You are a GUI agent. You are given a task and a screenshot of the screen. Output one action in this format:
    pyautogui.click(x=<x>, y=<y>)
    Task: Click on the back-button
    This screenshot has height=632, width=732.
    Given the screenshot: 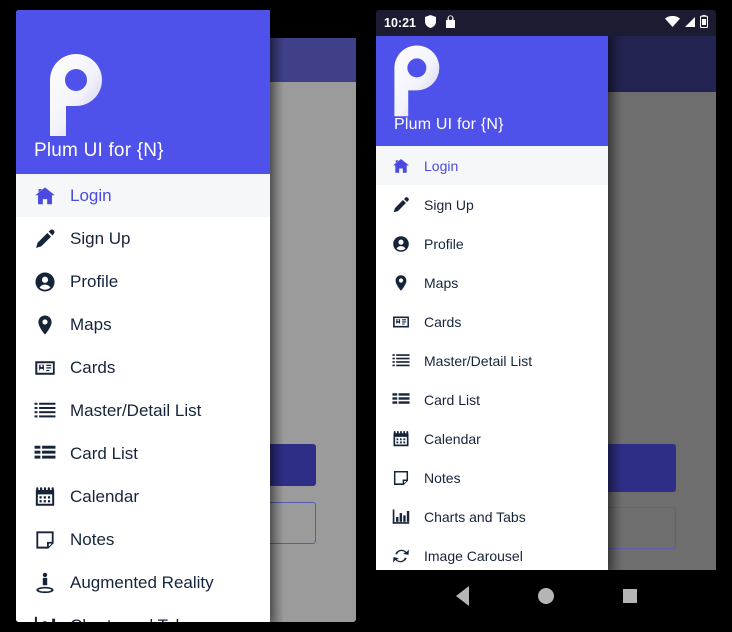 What is the action you would take?
    pyautogui.click(x=462, y=596)
    